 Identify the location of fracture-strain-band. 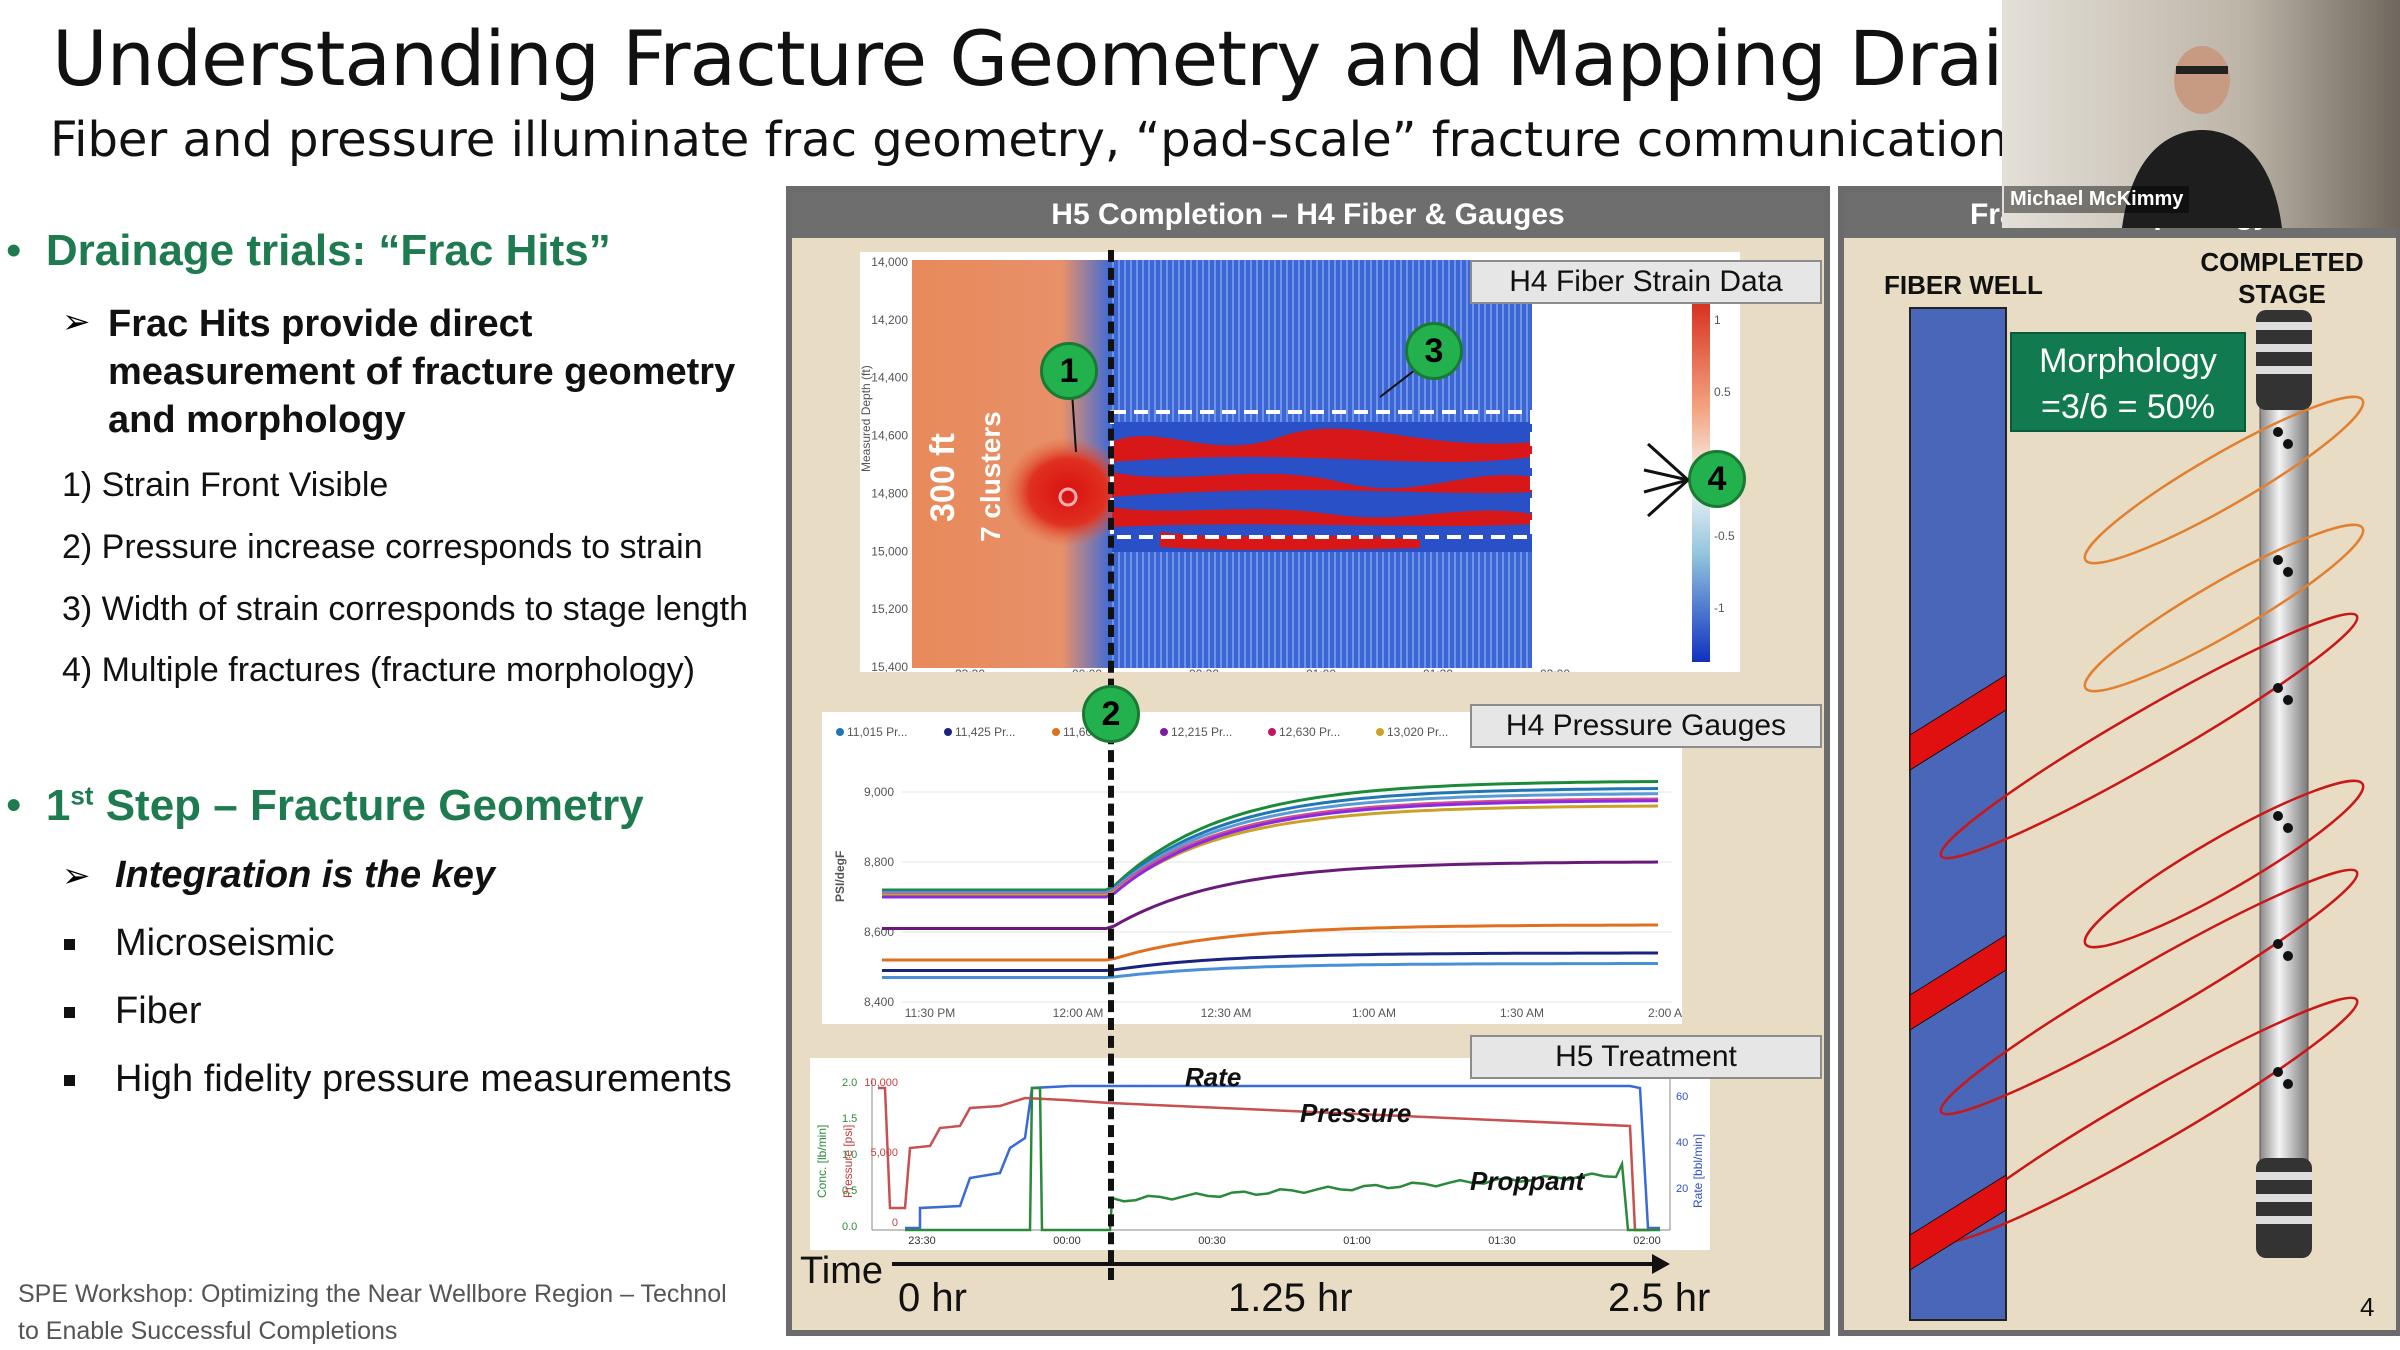
(1322, 487).